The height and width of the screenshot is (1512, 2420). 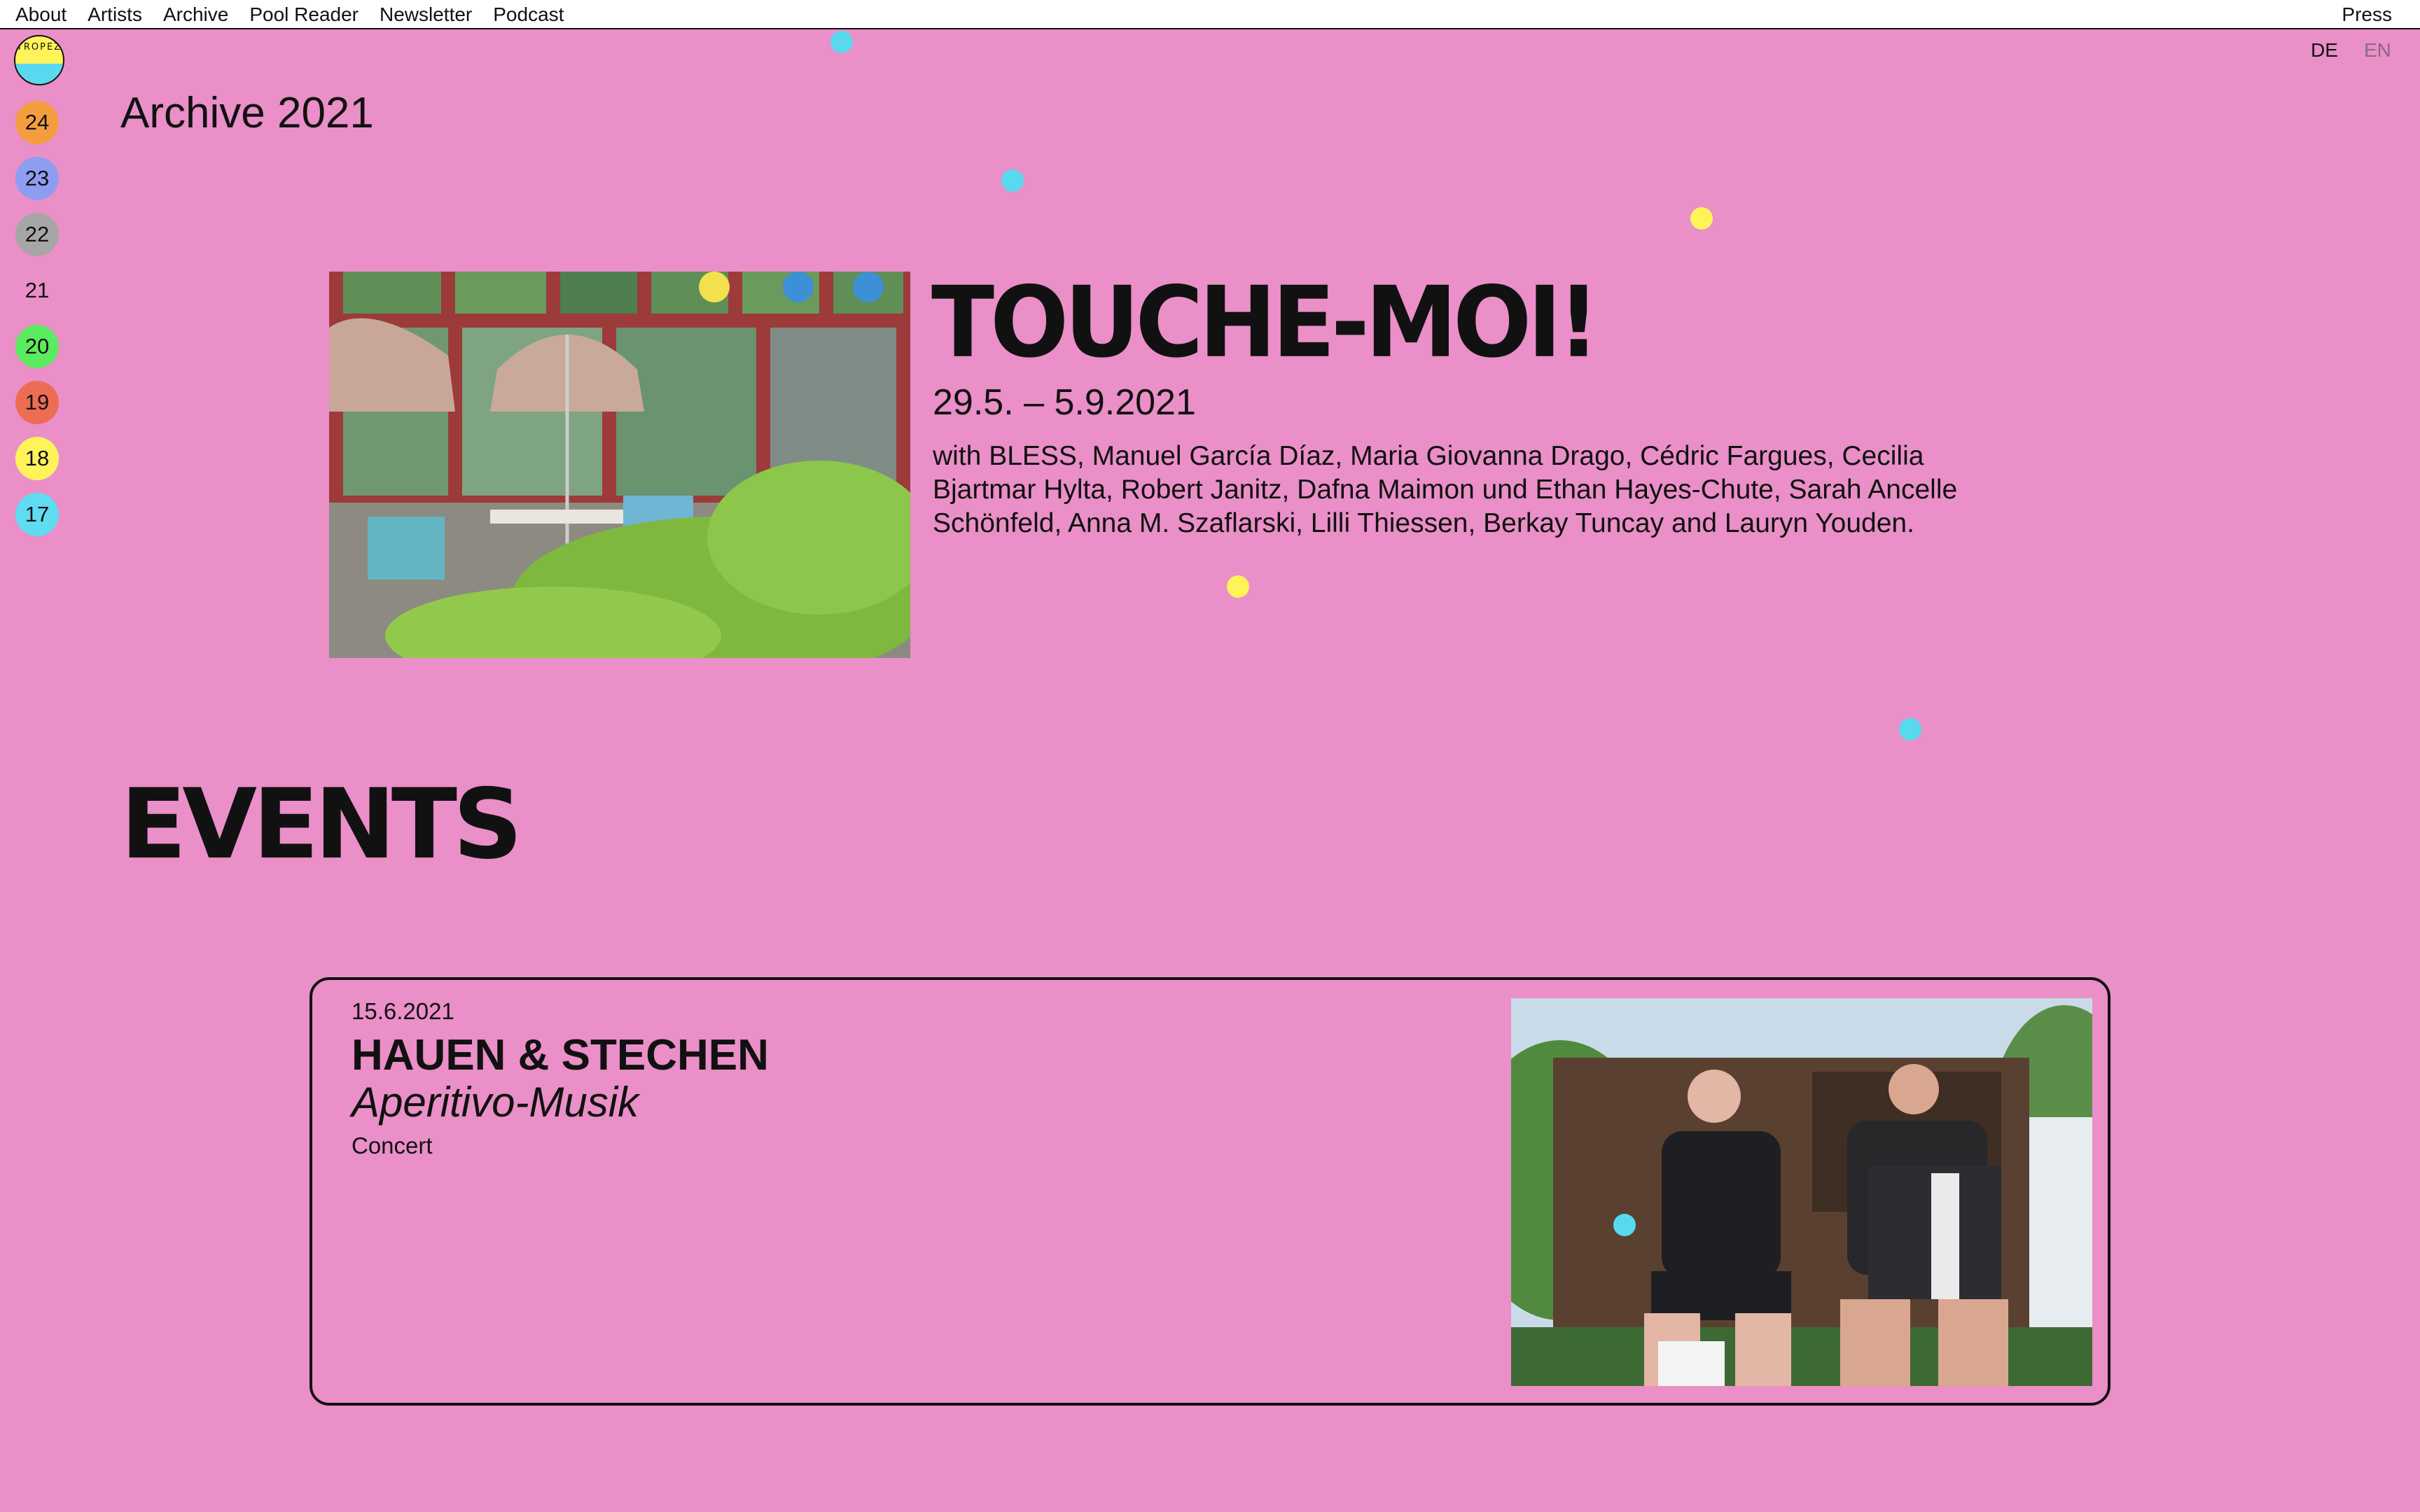 I want to click on year-20: 20, so click(x=37, y=346).